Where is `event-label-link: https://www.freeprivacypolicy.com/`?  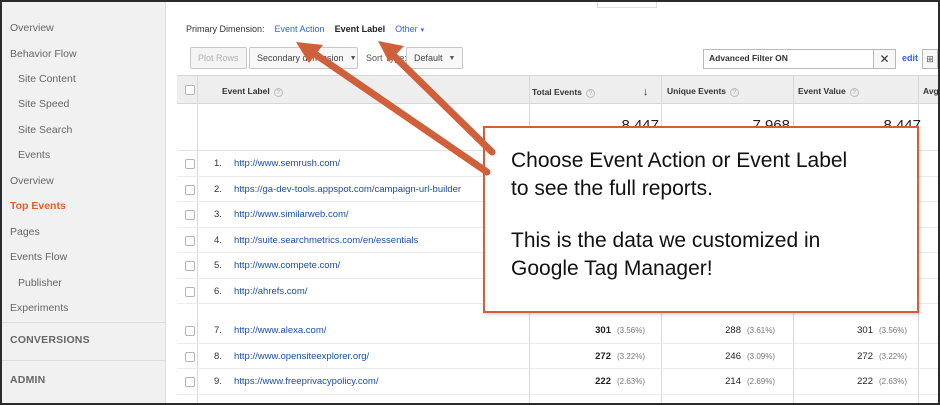 event-label-link: https://www.freeprivacypolicy.com/ is located at coordinates (350, 381).